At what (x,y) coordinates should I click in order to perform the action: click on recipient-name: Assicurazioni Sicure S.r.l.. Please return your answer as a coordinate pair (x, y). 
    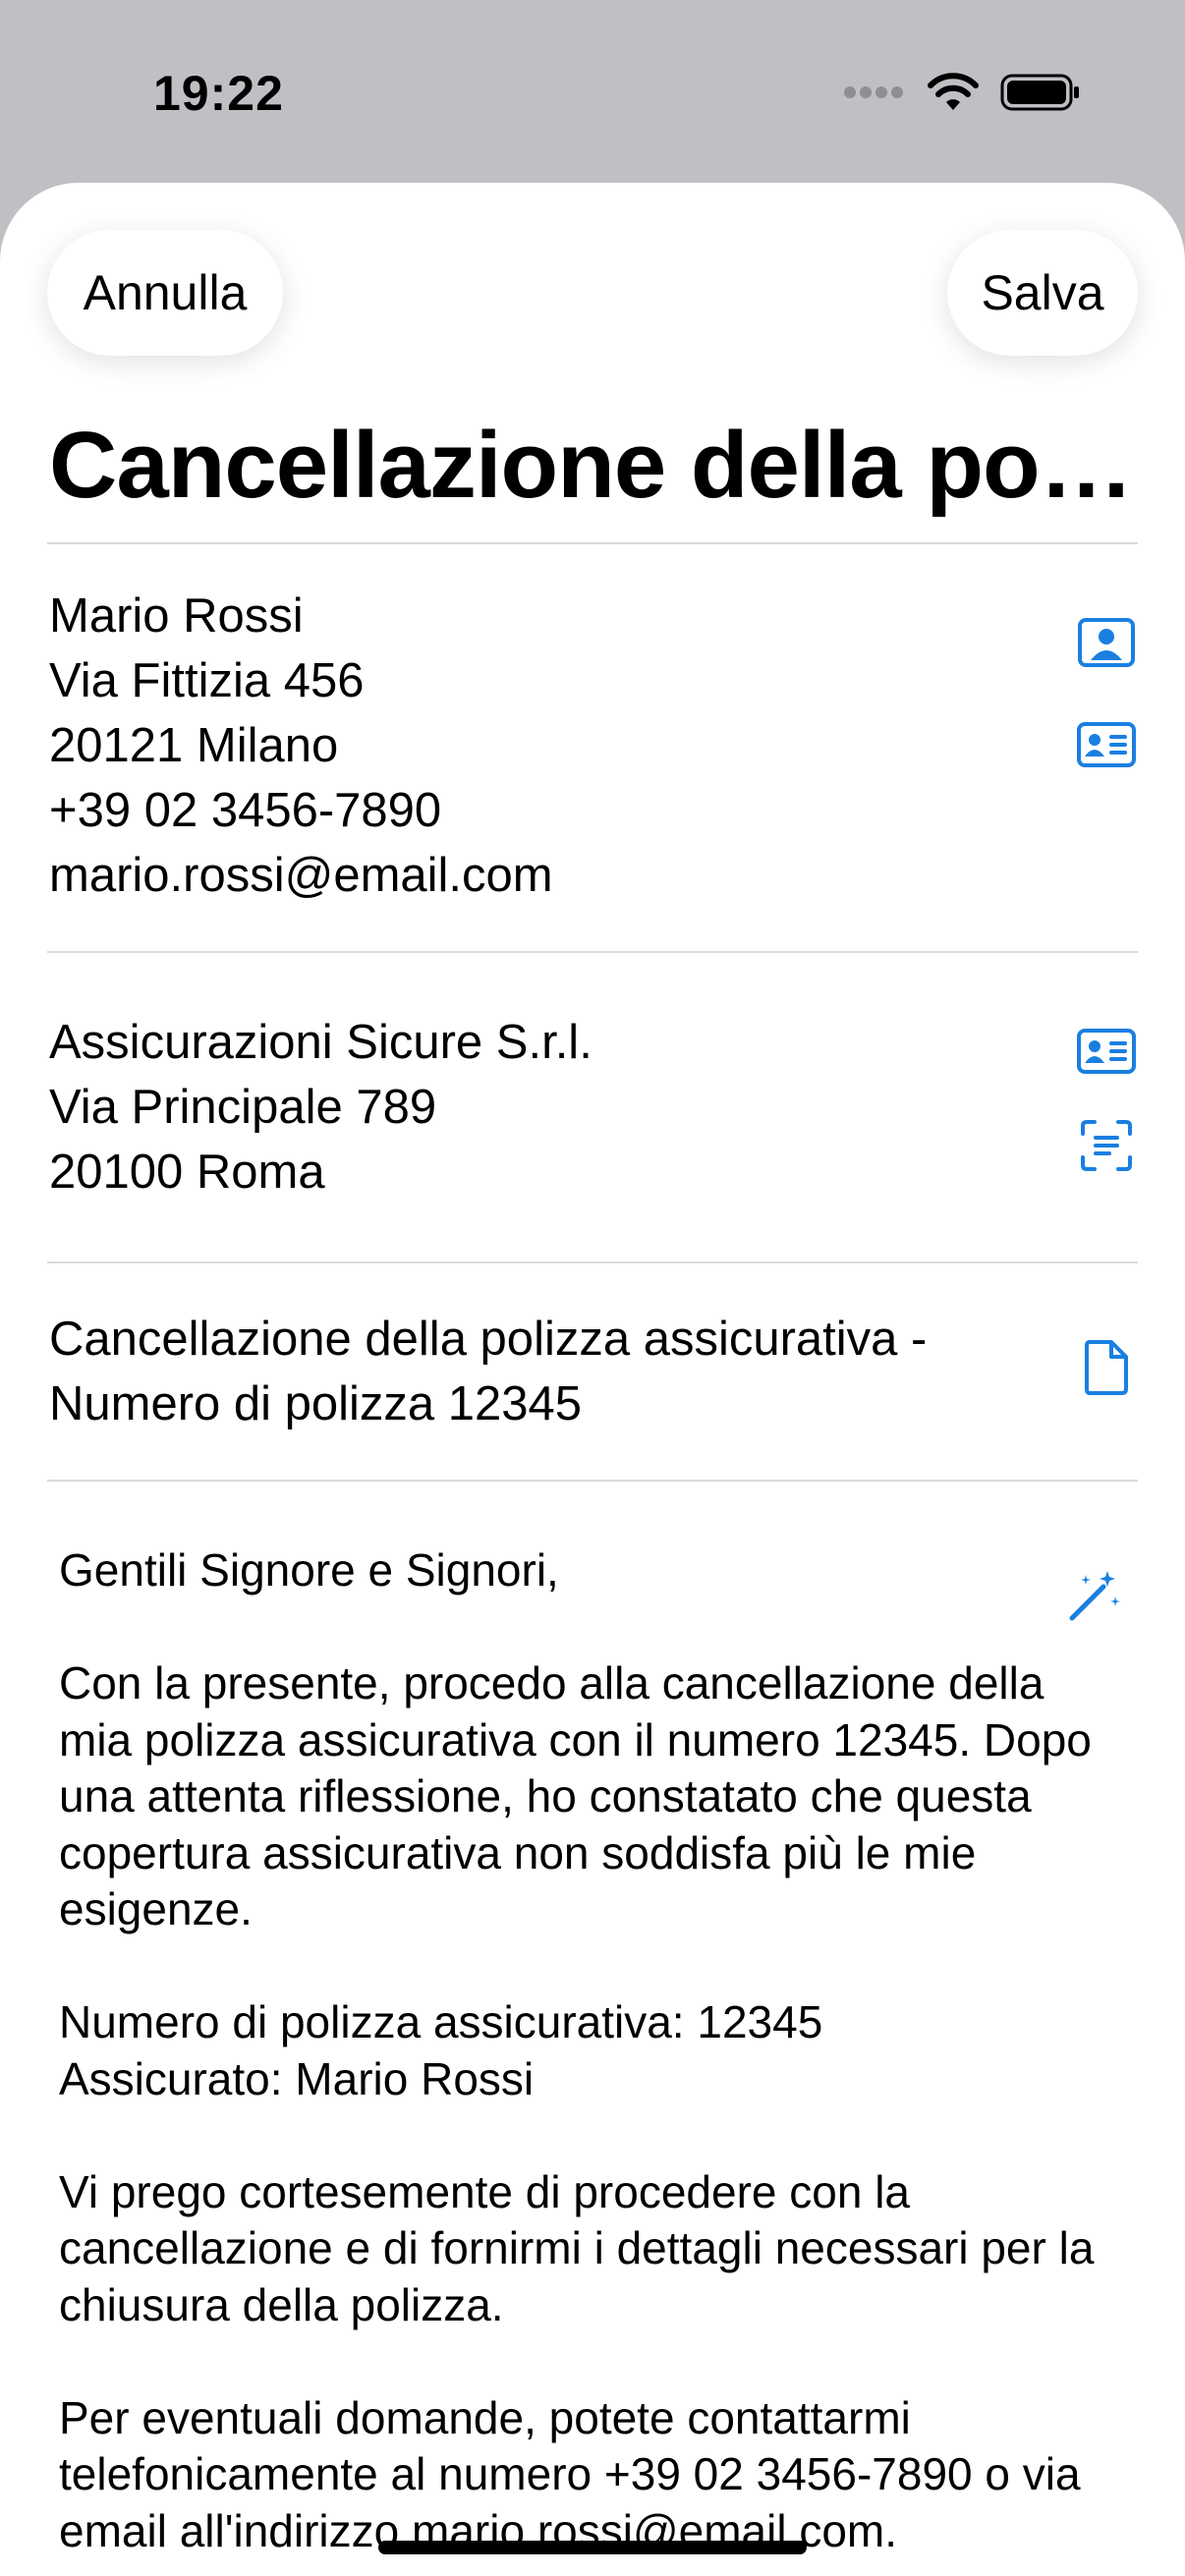
    Looking at the image, I should click on (320, 1042).